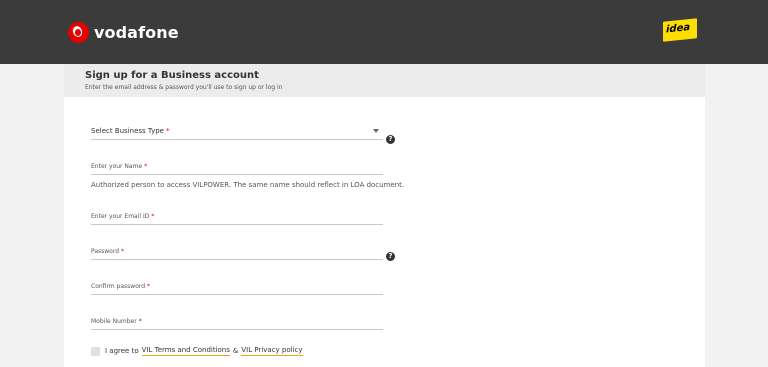 This screenshot has height=367, width=768. Describe the element at coordinates (376, 131) in the screenshot. I see `chevron-down-icon` at that location.